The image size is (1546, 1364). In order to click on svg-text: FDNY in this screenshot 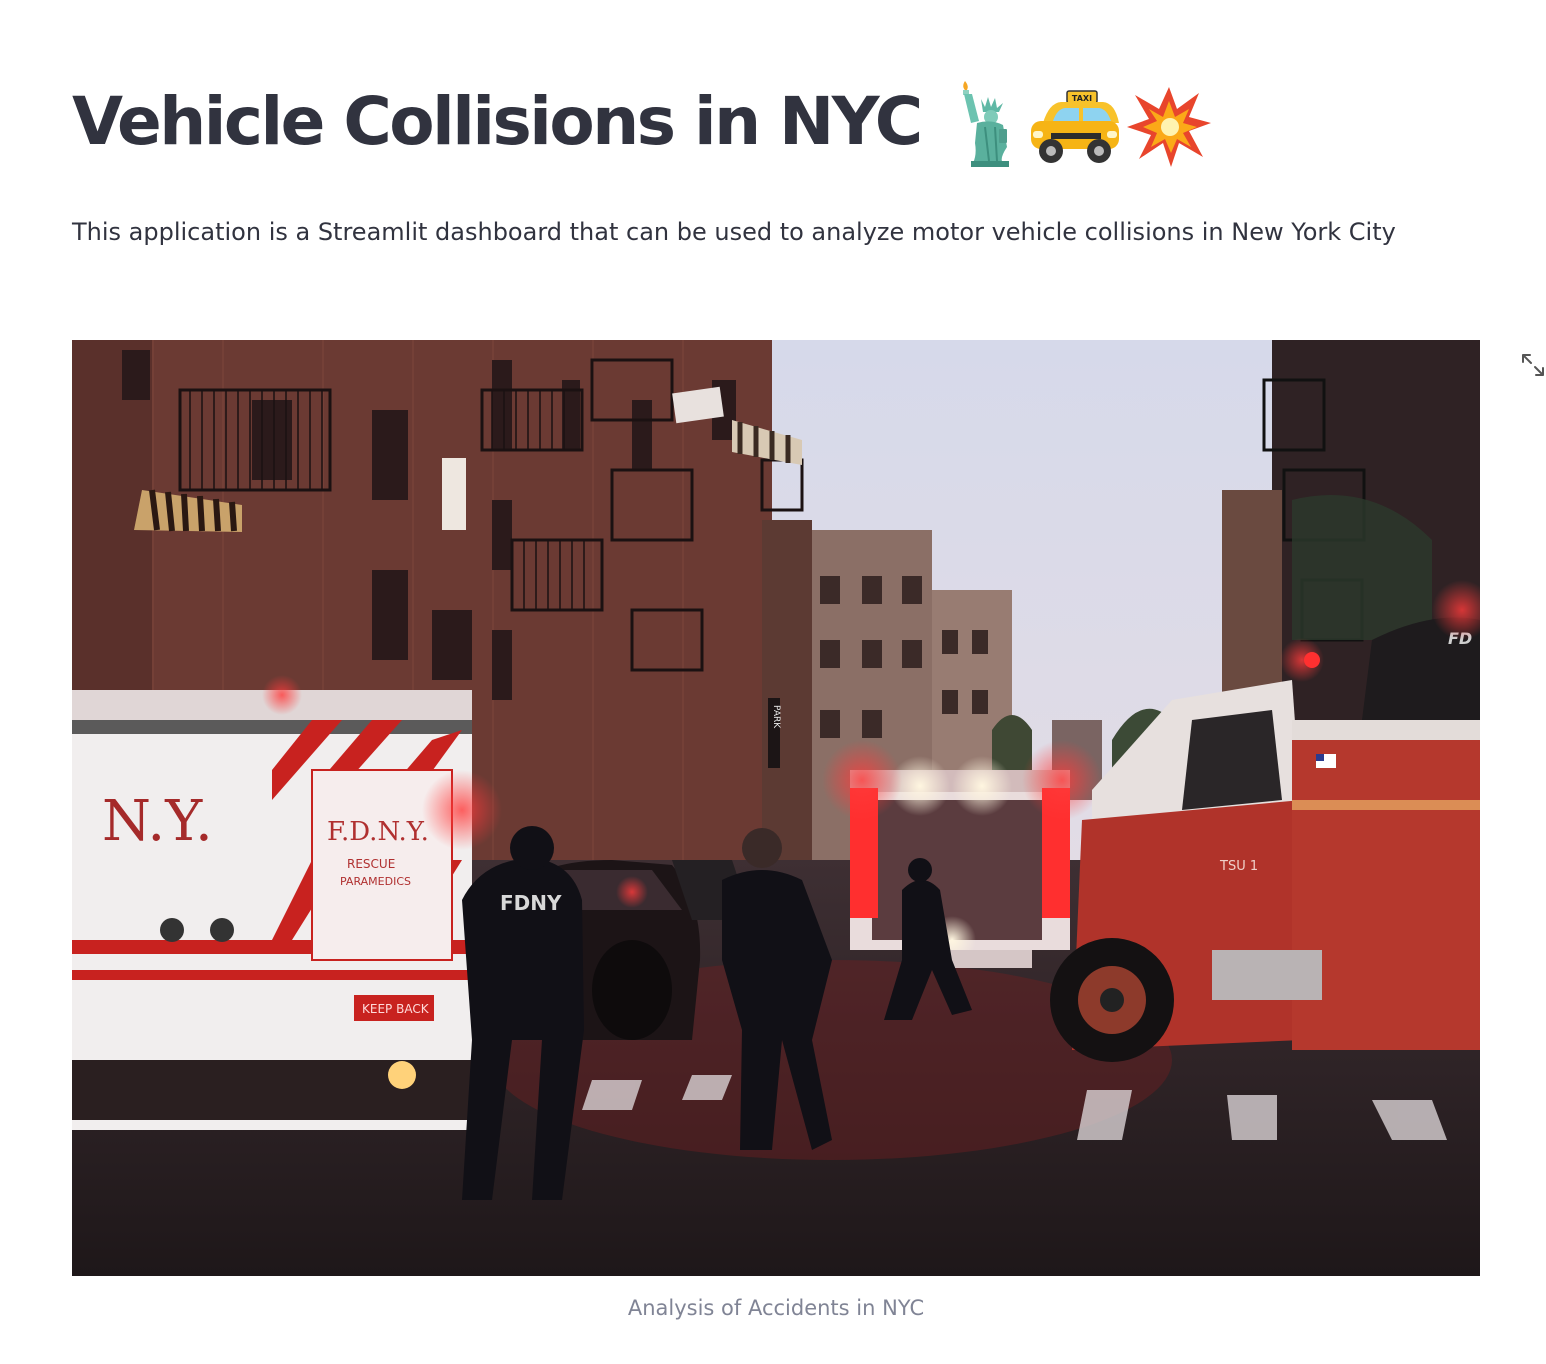, I will do `click(531, 903)`.